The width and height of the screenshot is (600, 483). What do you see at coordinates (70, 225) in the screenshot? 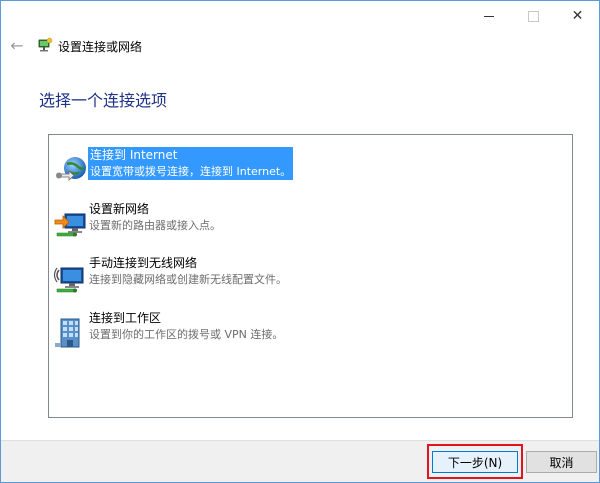
I see `new-network-icon` at bounding box center [70, 225].